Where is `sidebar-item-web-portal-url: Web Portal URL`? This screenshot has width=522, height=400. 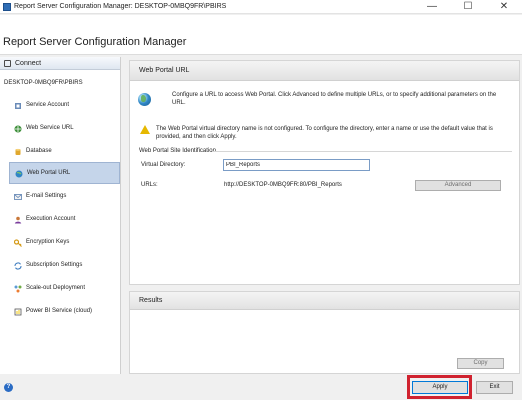 sidebar-item-web-portal-url: Web Portal URL is located at coordinates (64, 173).